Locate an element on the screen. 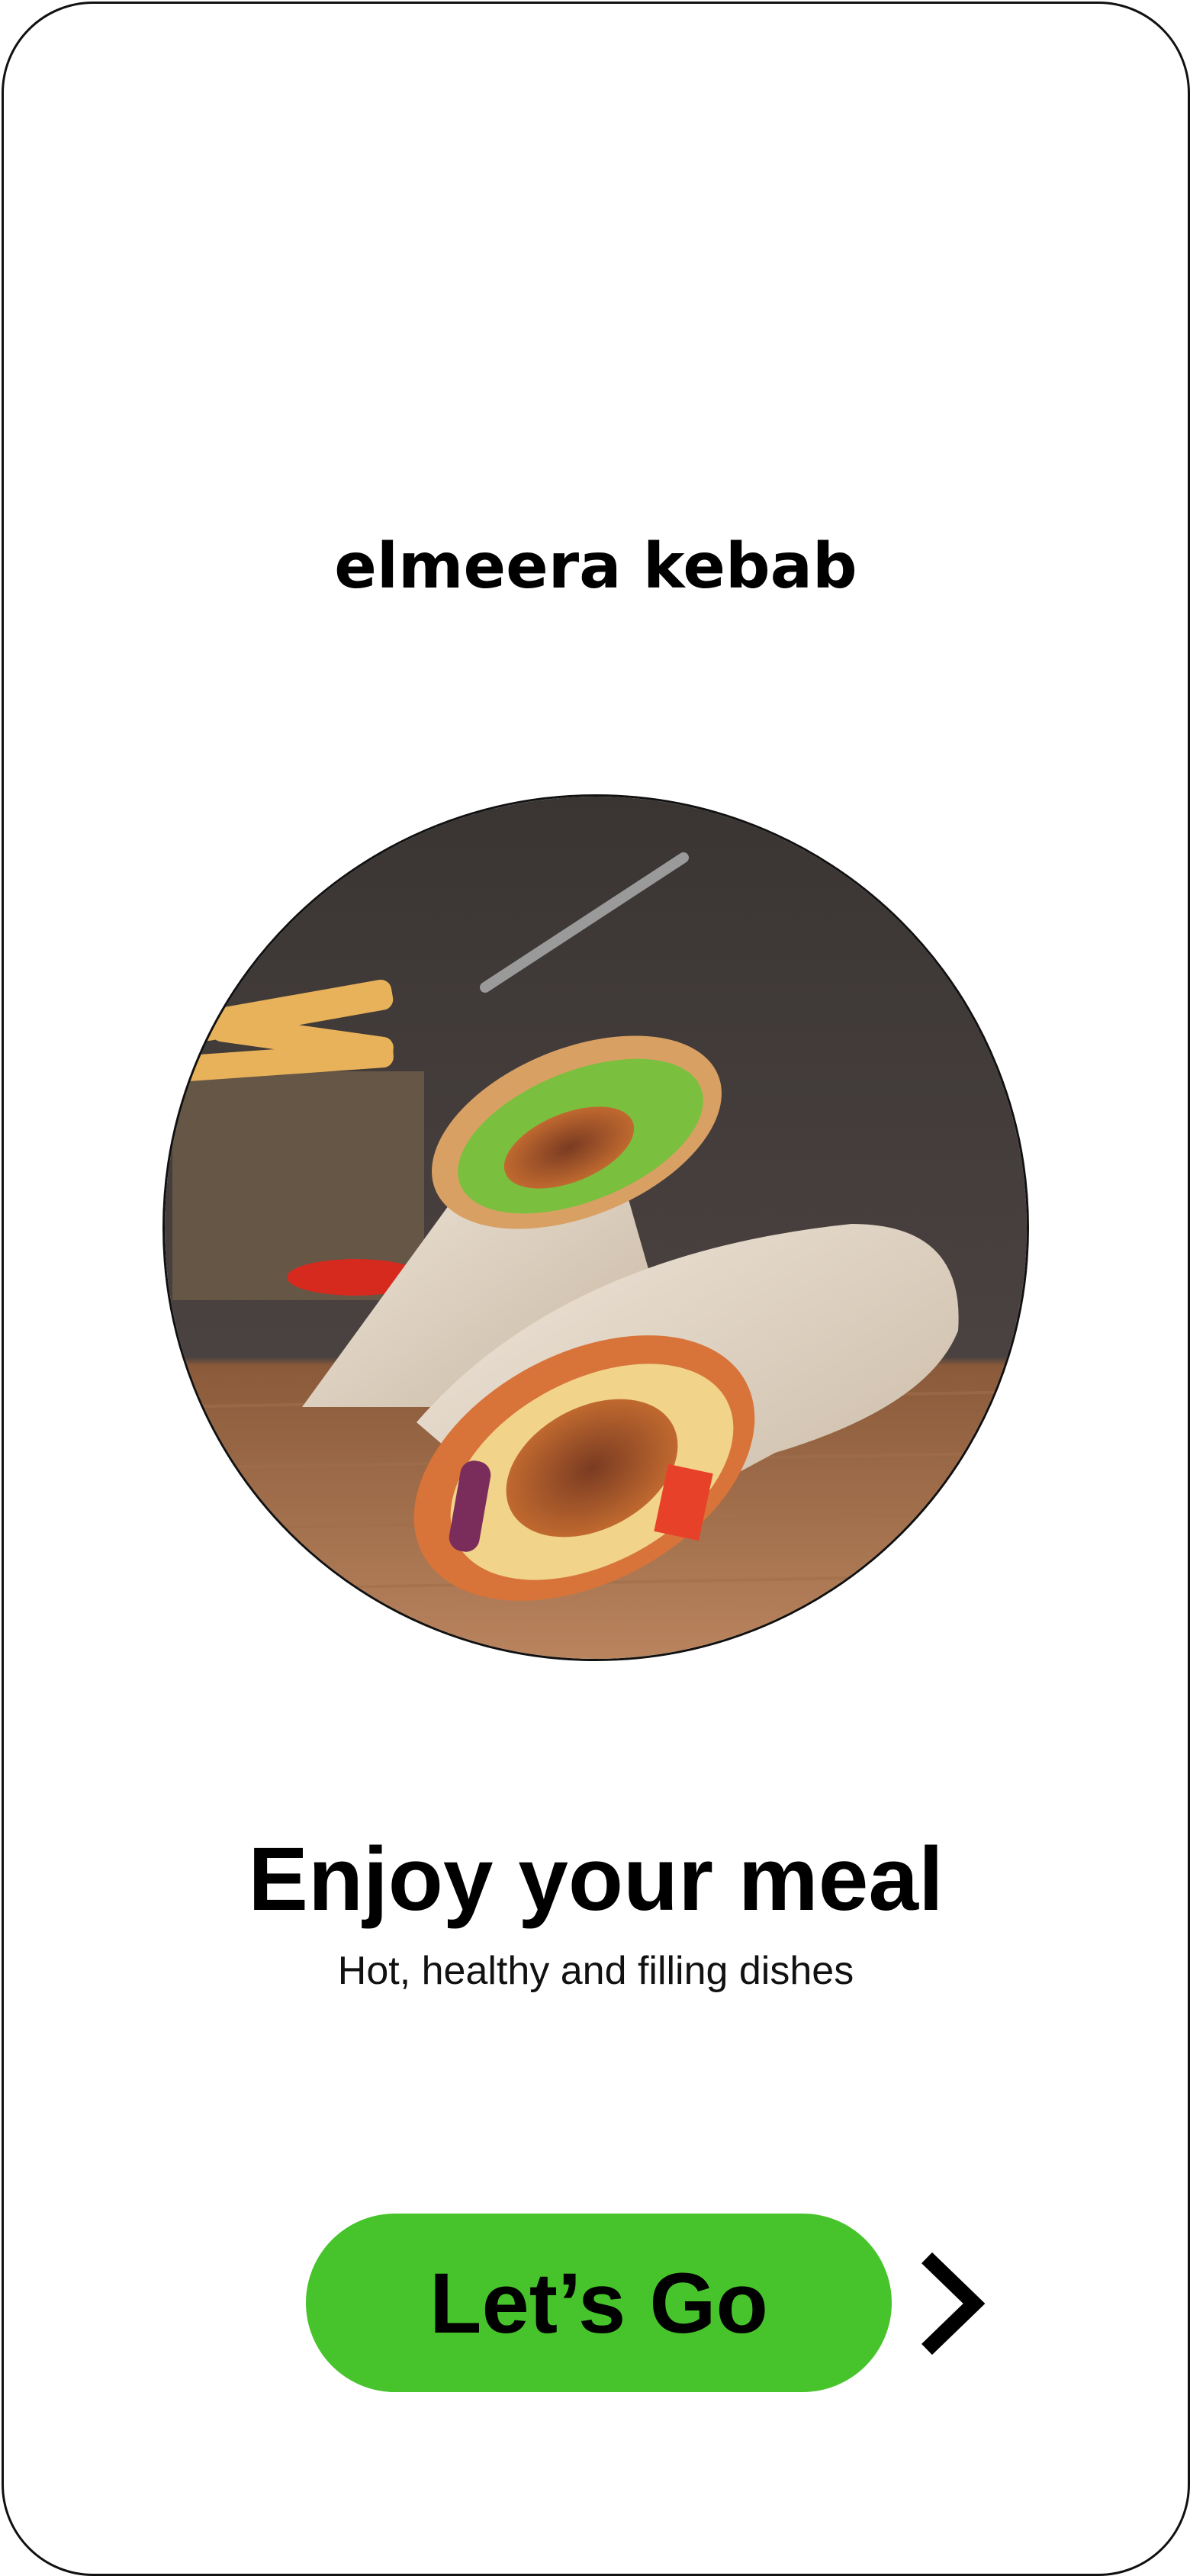 This screenshot has height=2576, width=1190. chevron-right-icon is located at coordinates (953, 2303).